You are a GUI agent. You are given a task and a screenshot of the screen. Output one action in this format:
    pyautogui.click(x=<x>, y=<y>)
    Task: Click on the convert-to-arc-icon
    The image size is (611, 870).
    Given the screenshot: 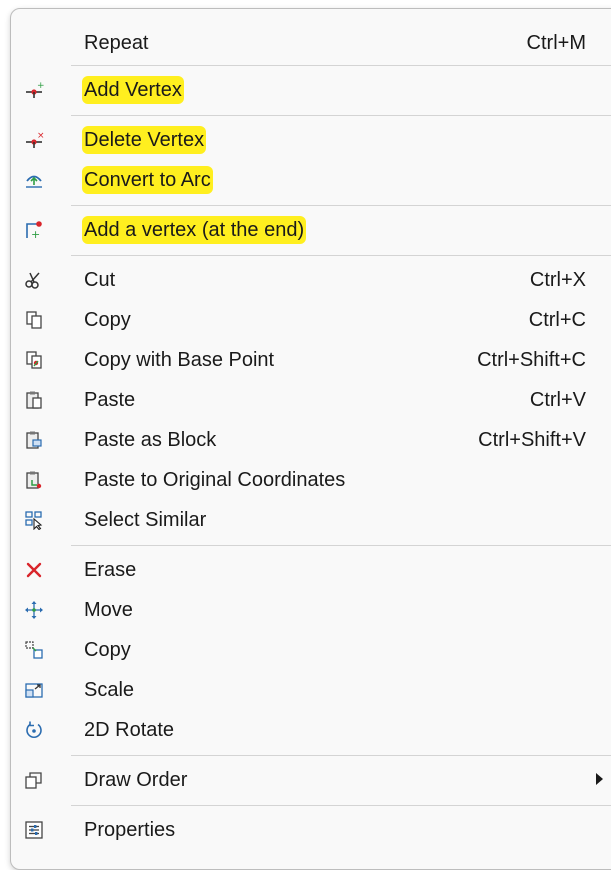 What is the action you would take?
    pyautogui.click(x=34, y=180)
    